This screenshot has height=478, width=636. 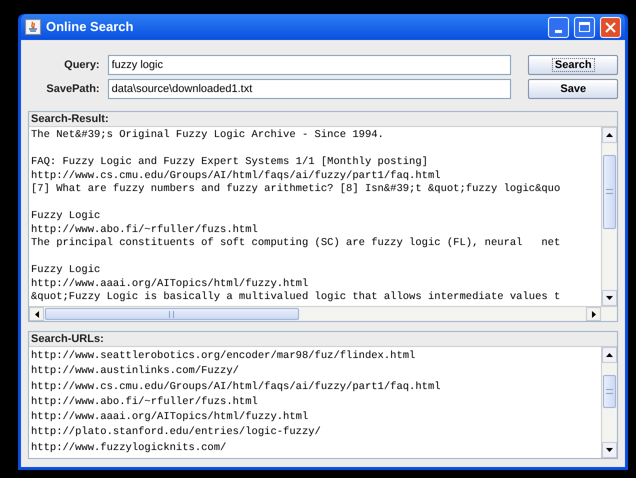 I want to click on panel-title: Search-Result:, so click(x=70, y=119).